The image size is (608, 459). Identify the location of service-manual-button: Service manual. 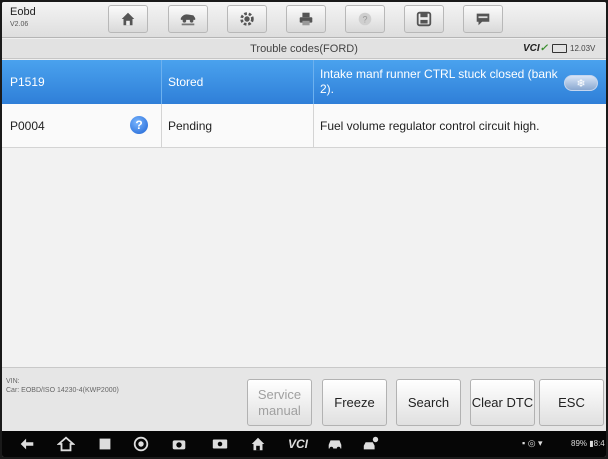
(279, 402).